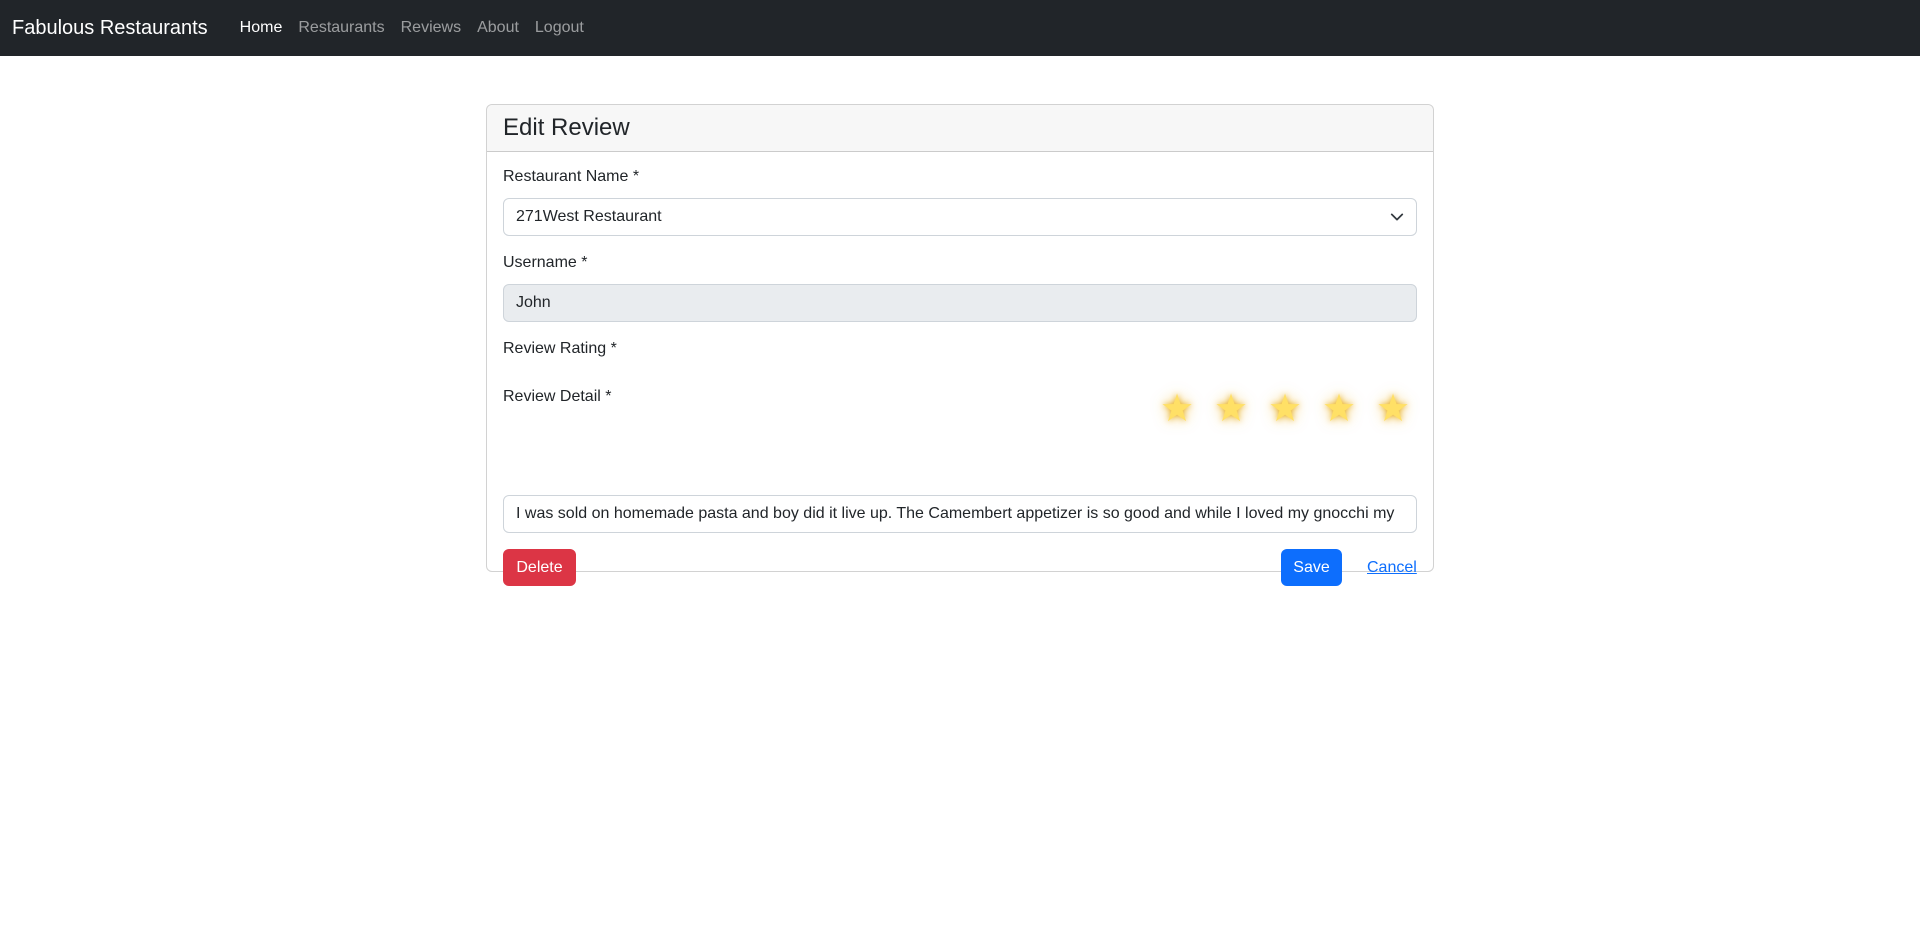 The width and height of the screenshot is (1920, 935). I want to click on star-rating: ★ ★ ★ ★ ★, so click(1285, 409).